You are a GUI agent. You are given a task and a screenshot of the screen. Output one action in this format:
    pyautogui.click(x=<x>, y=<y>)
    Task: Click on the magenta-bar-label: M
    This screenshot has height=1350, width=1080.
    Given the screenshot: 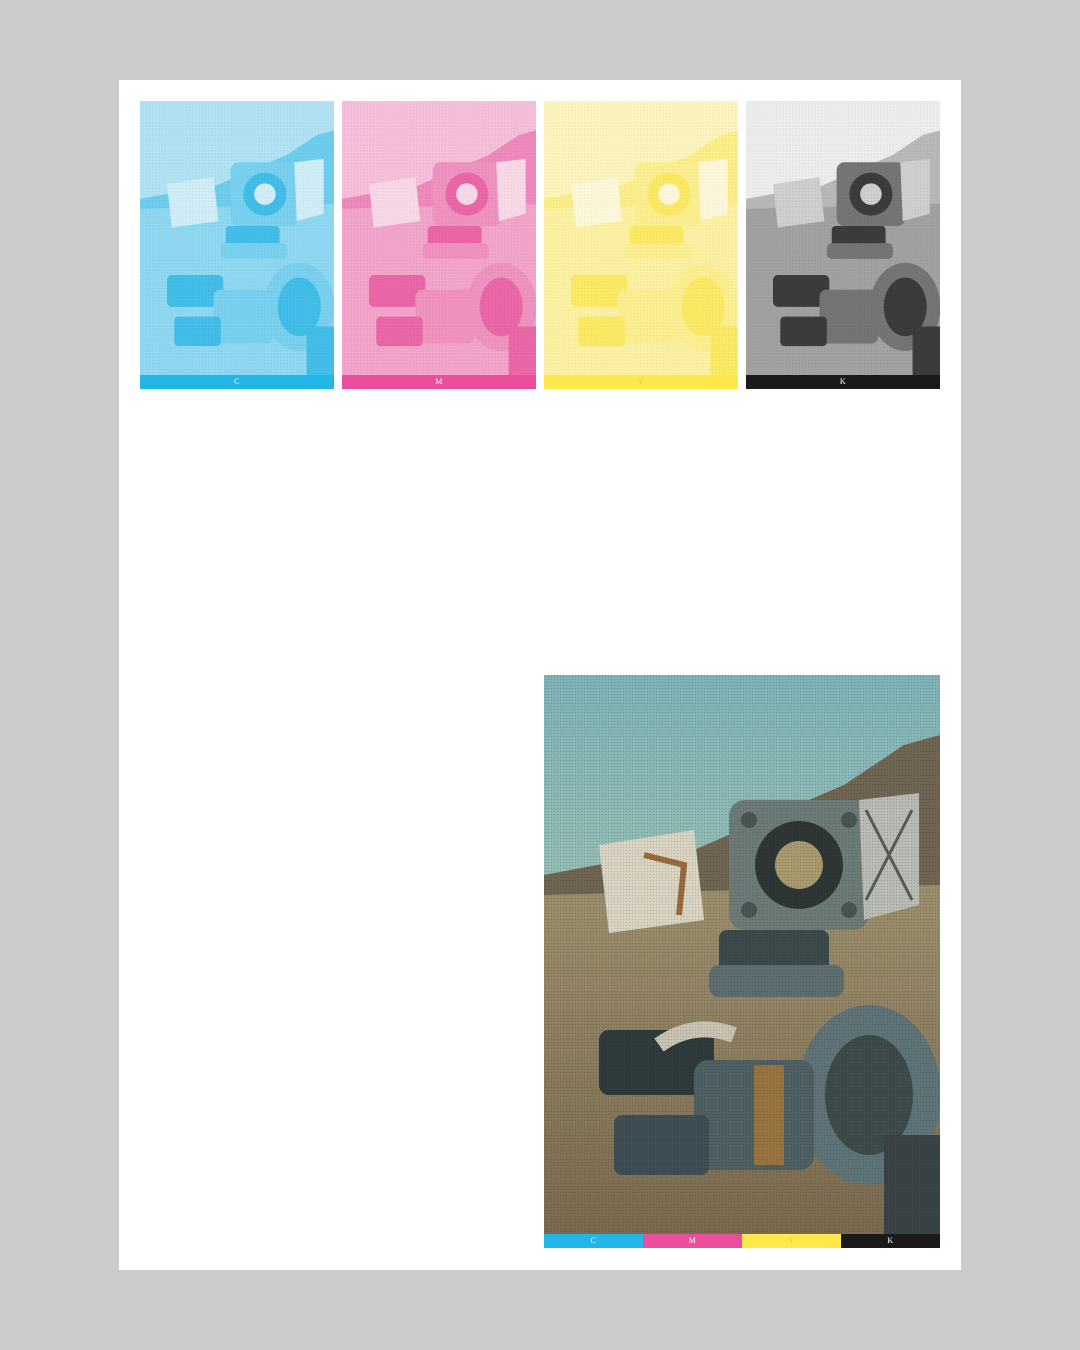 What is the action you would take?
    pyautogui.click(x=439, y=381)
    